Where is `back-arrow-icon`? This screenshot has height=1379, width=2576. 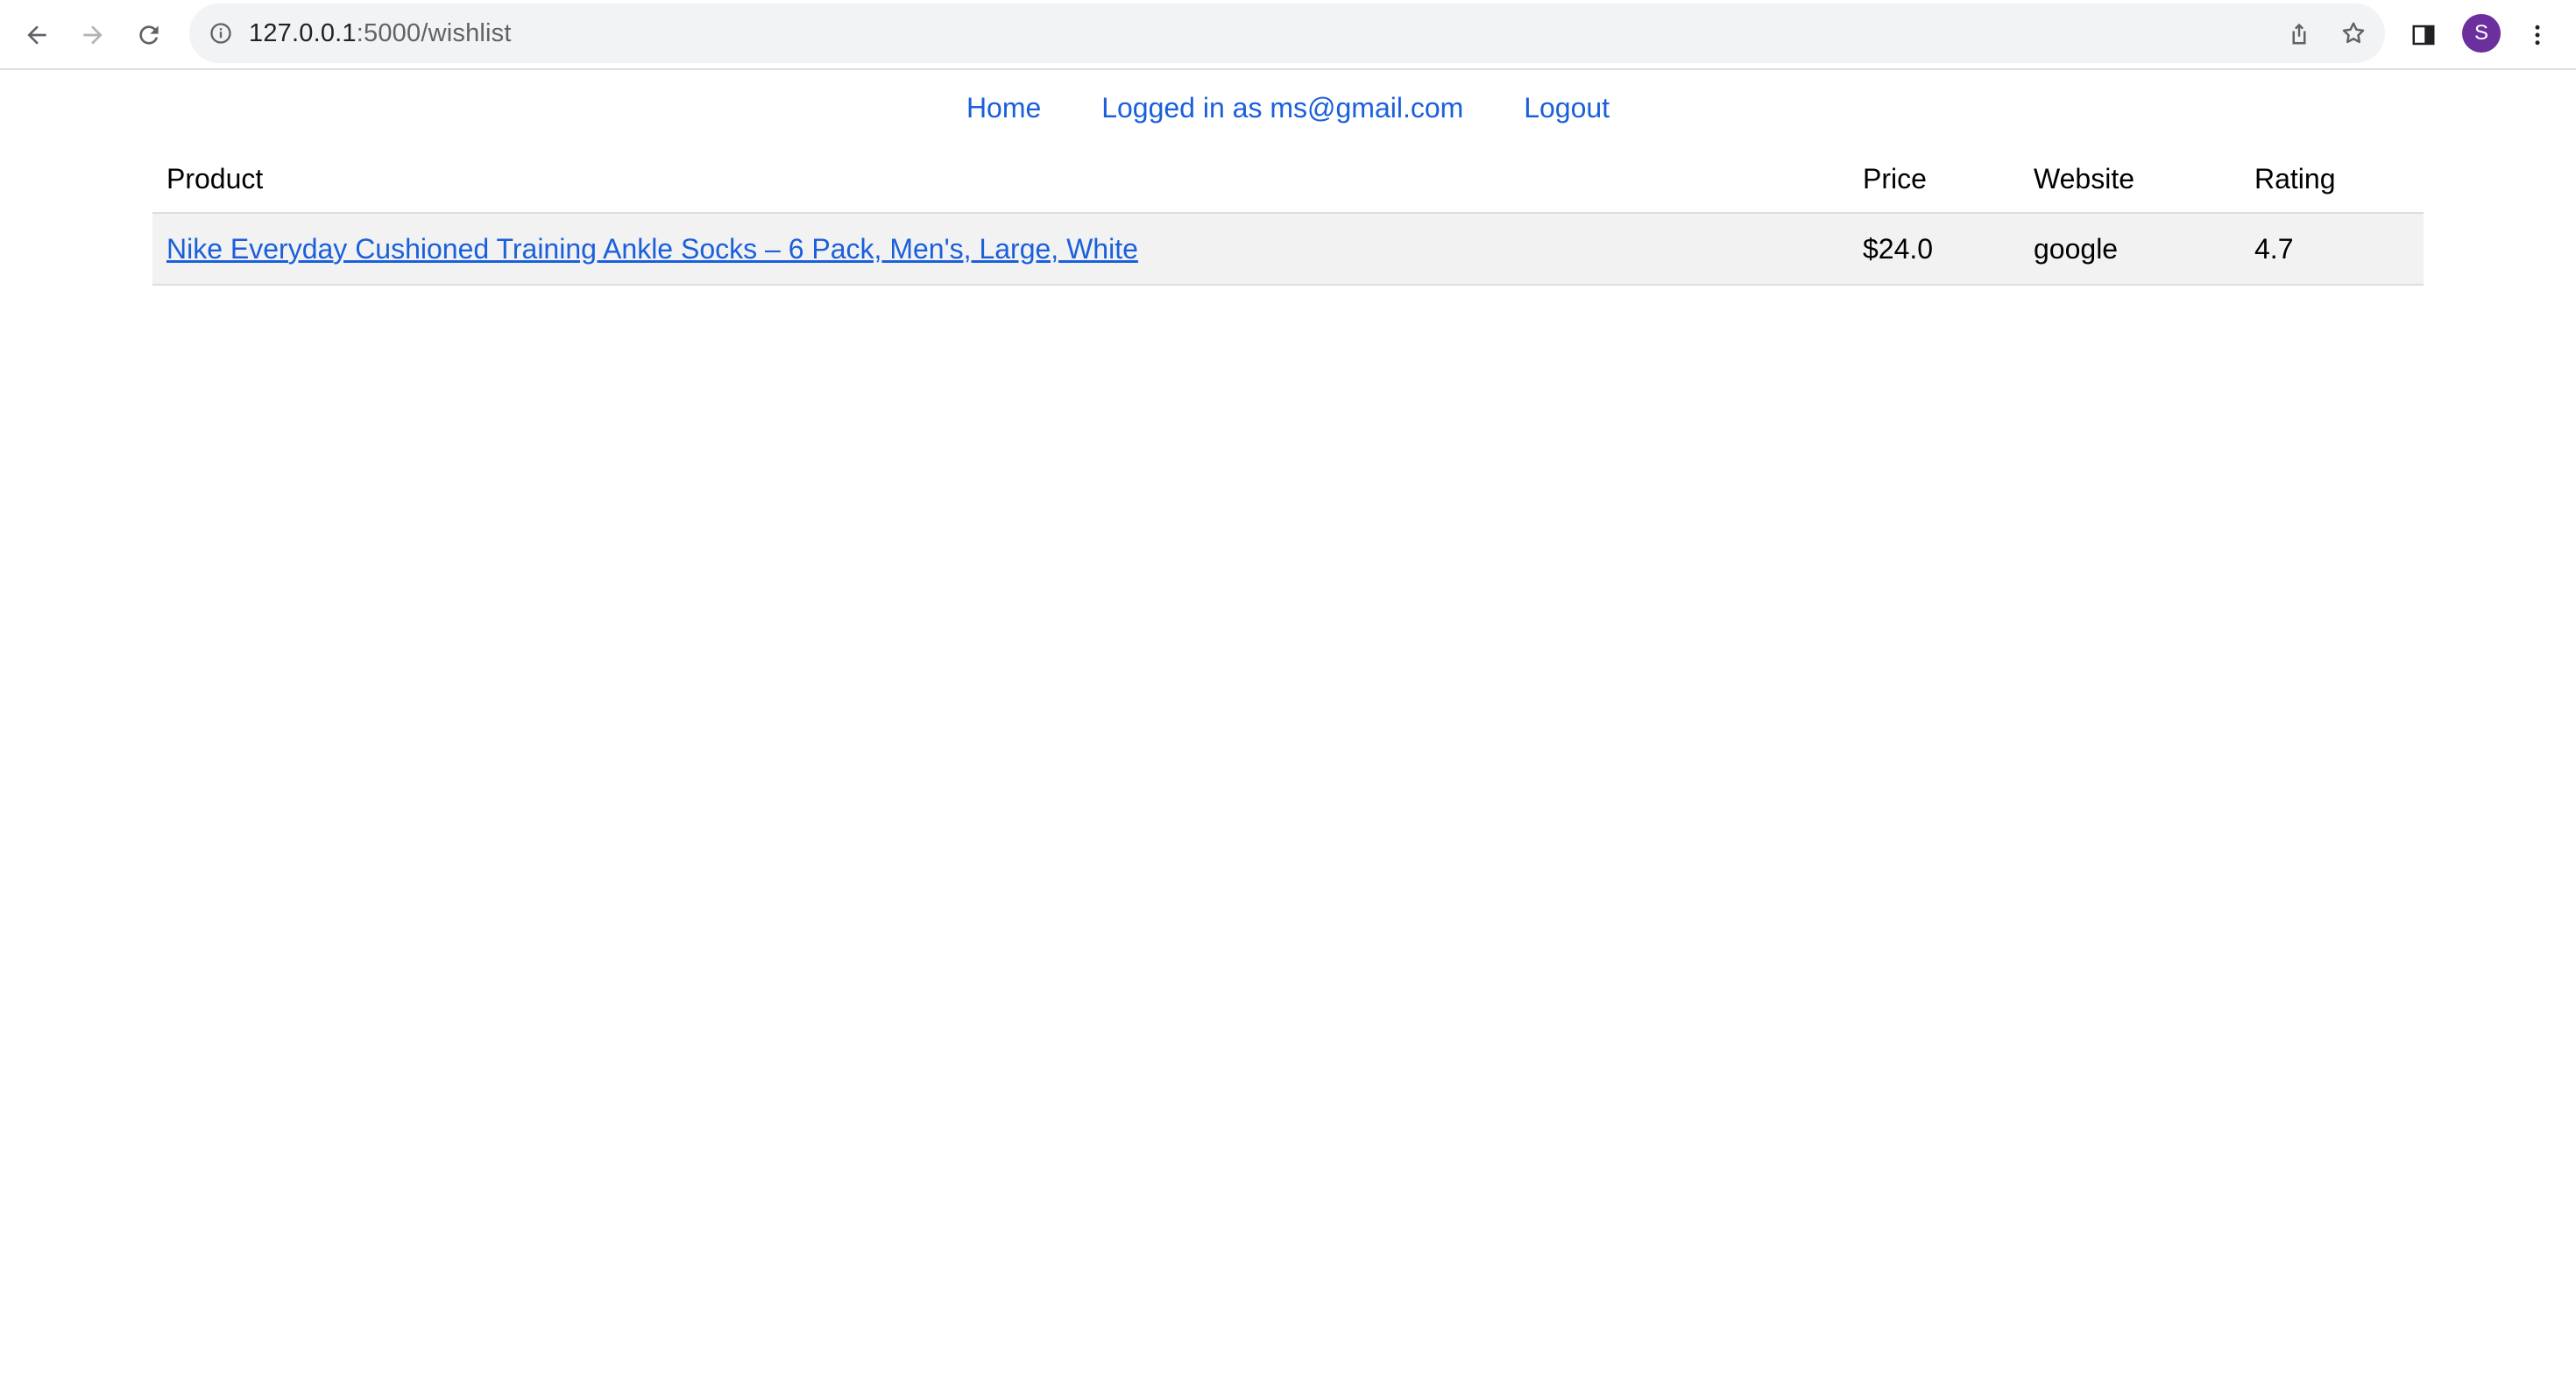 back-arrow-icon is located at coordinates (36, 35).